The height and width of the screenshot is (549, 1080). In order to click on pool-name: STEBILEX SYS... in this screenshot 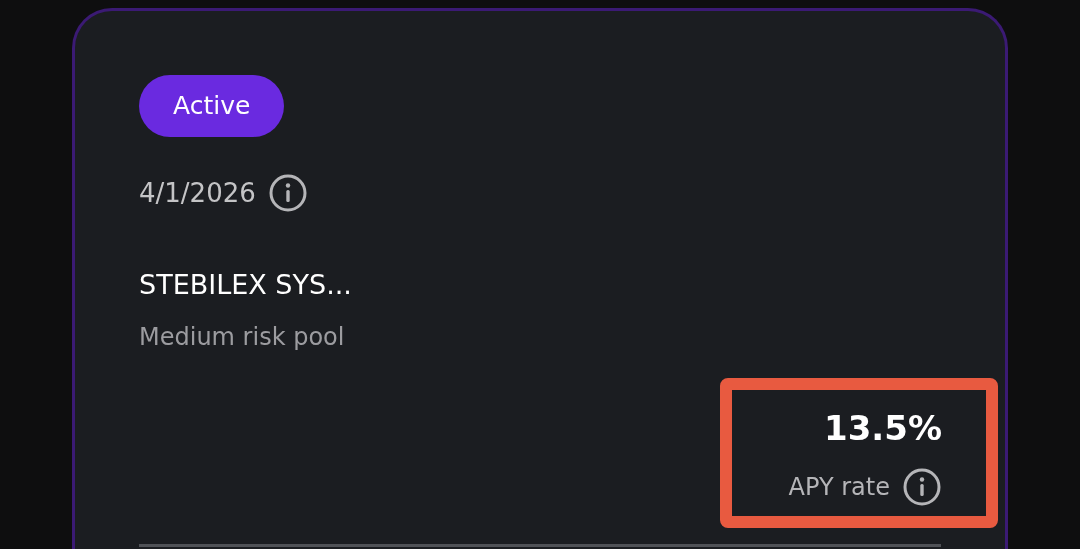, I will do `click(246, 285)`.